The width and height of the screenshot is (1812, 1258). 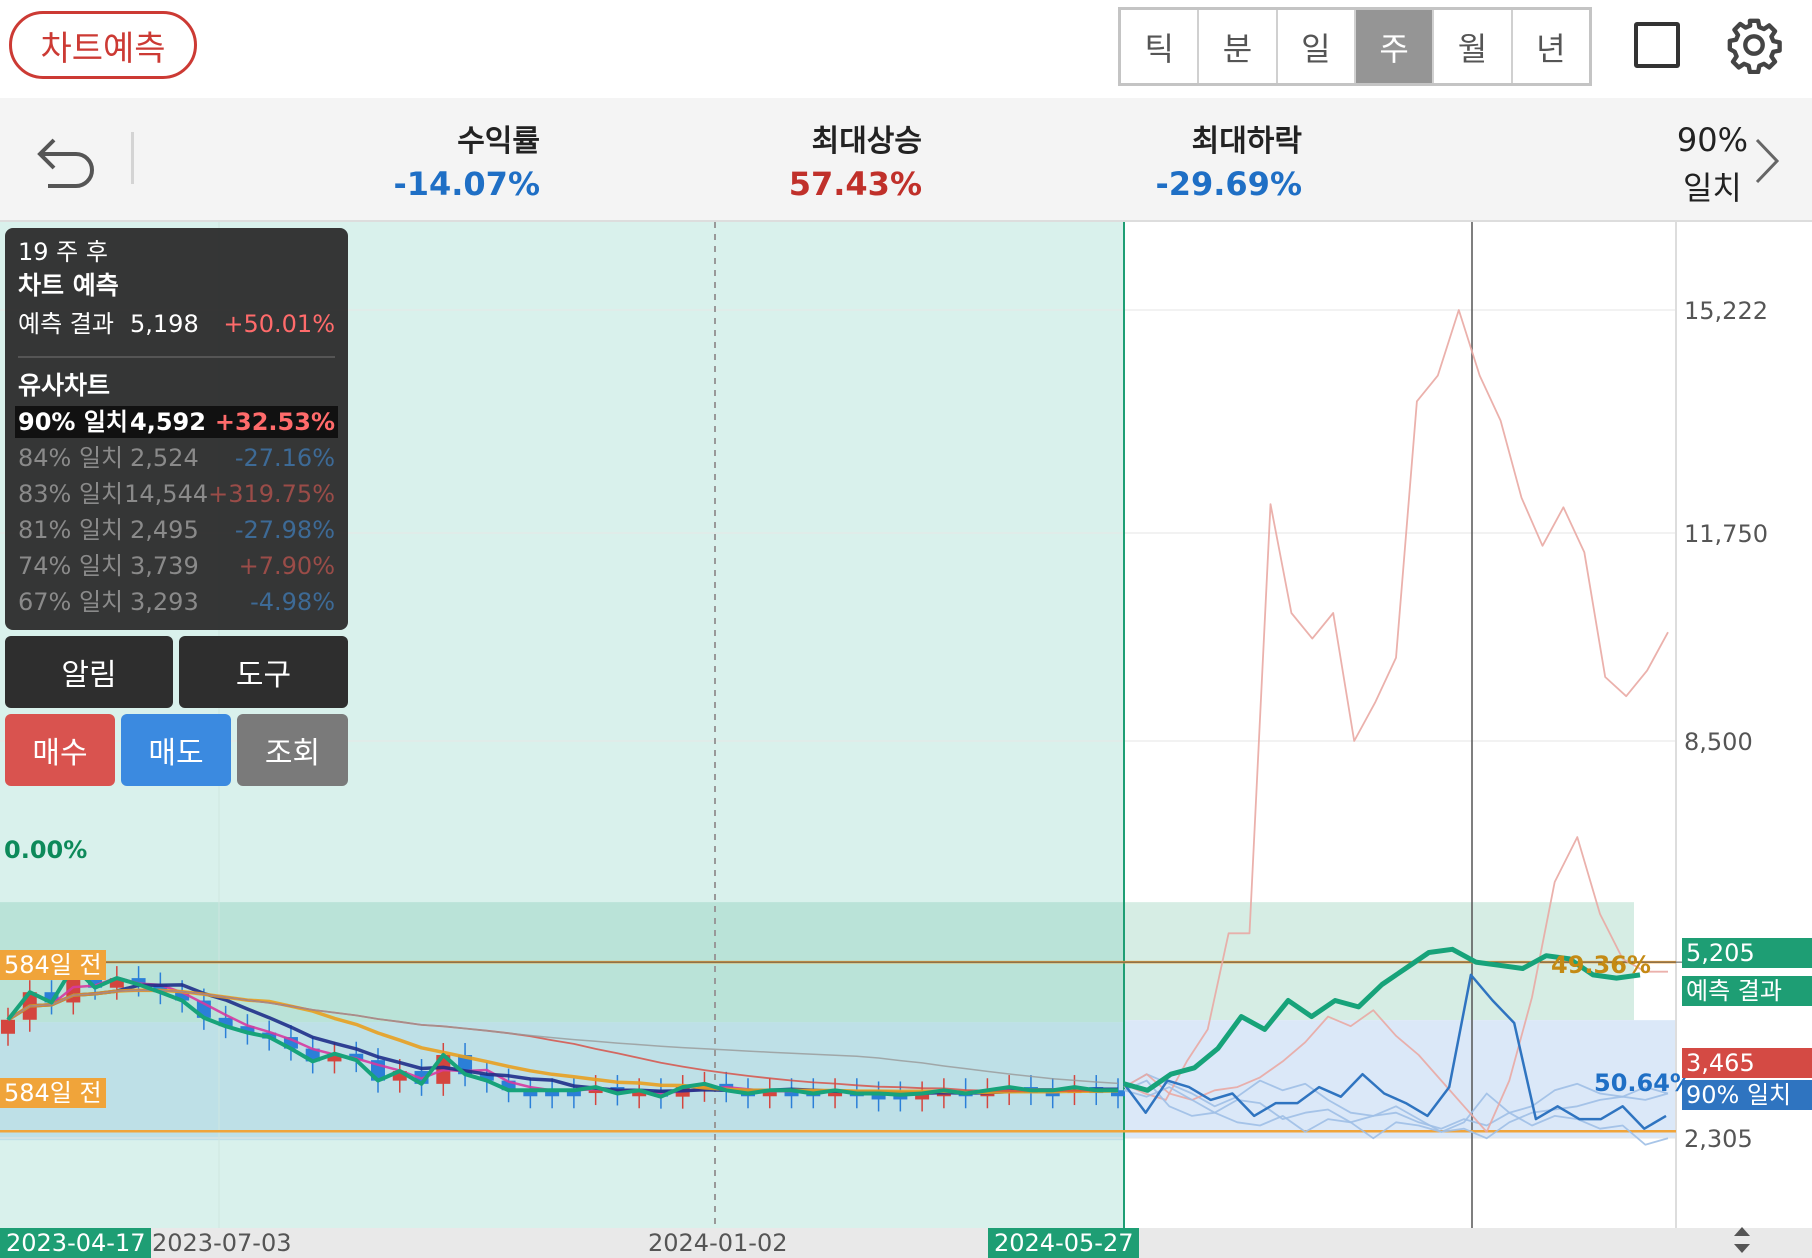 I want to click on x-axis-label-2023-04-17: 2023-04-17, so click(x=76, y=1243).